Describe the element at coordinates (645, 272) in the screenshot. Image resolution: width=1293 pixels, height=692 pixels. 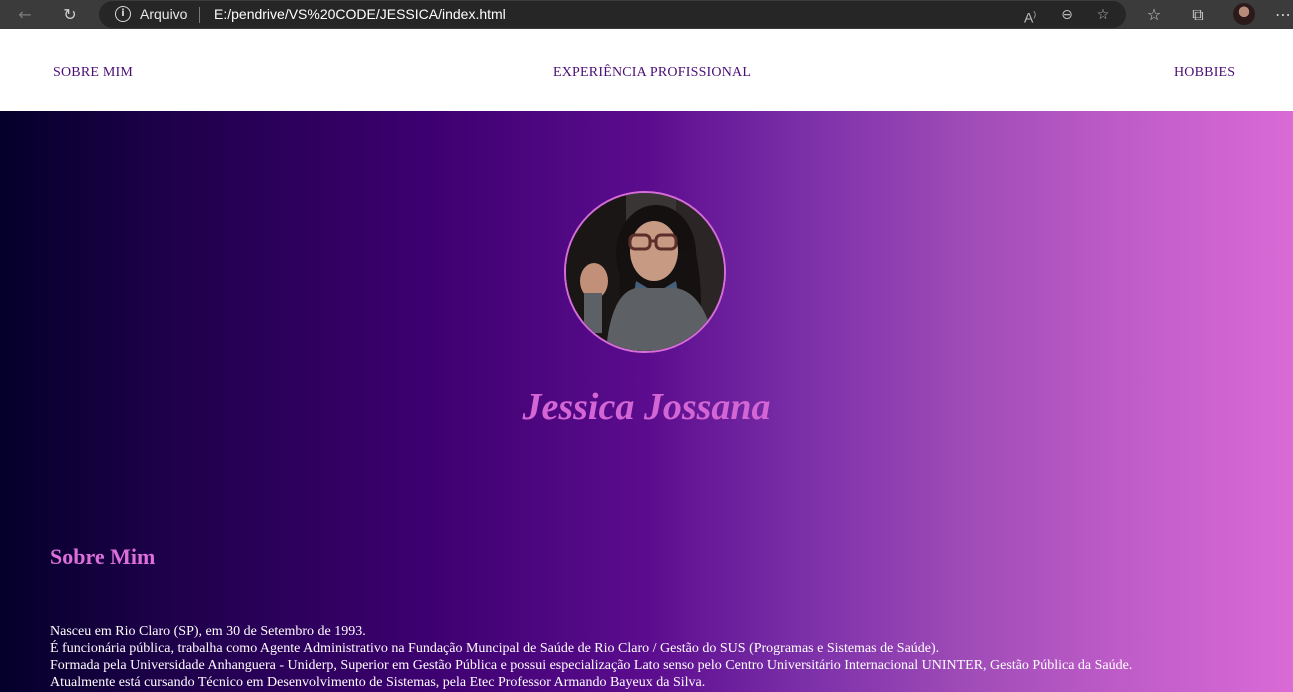
I see `profile-photo` at that location.